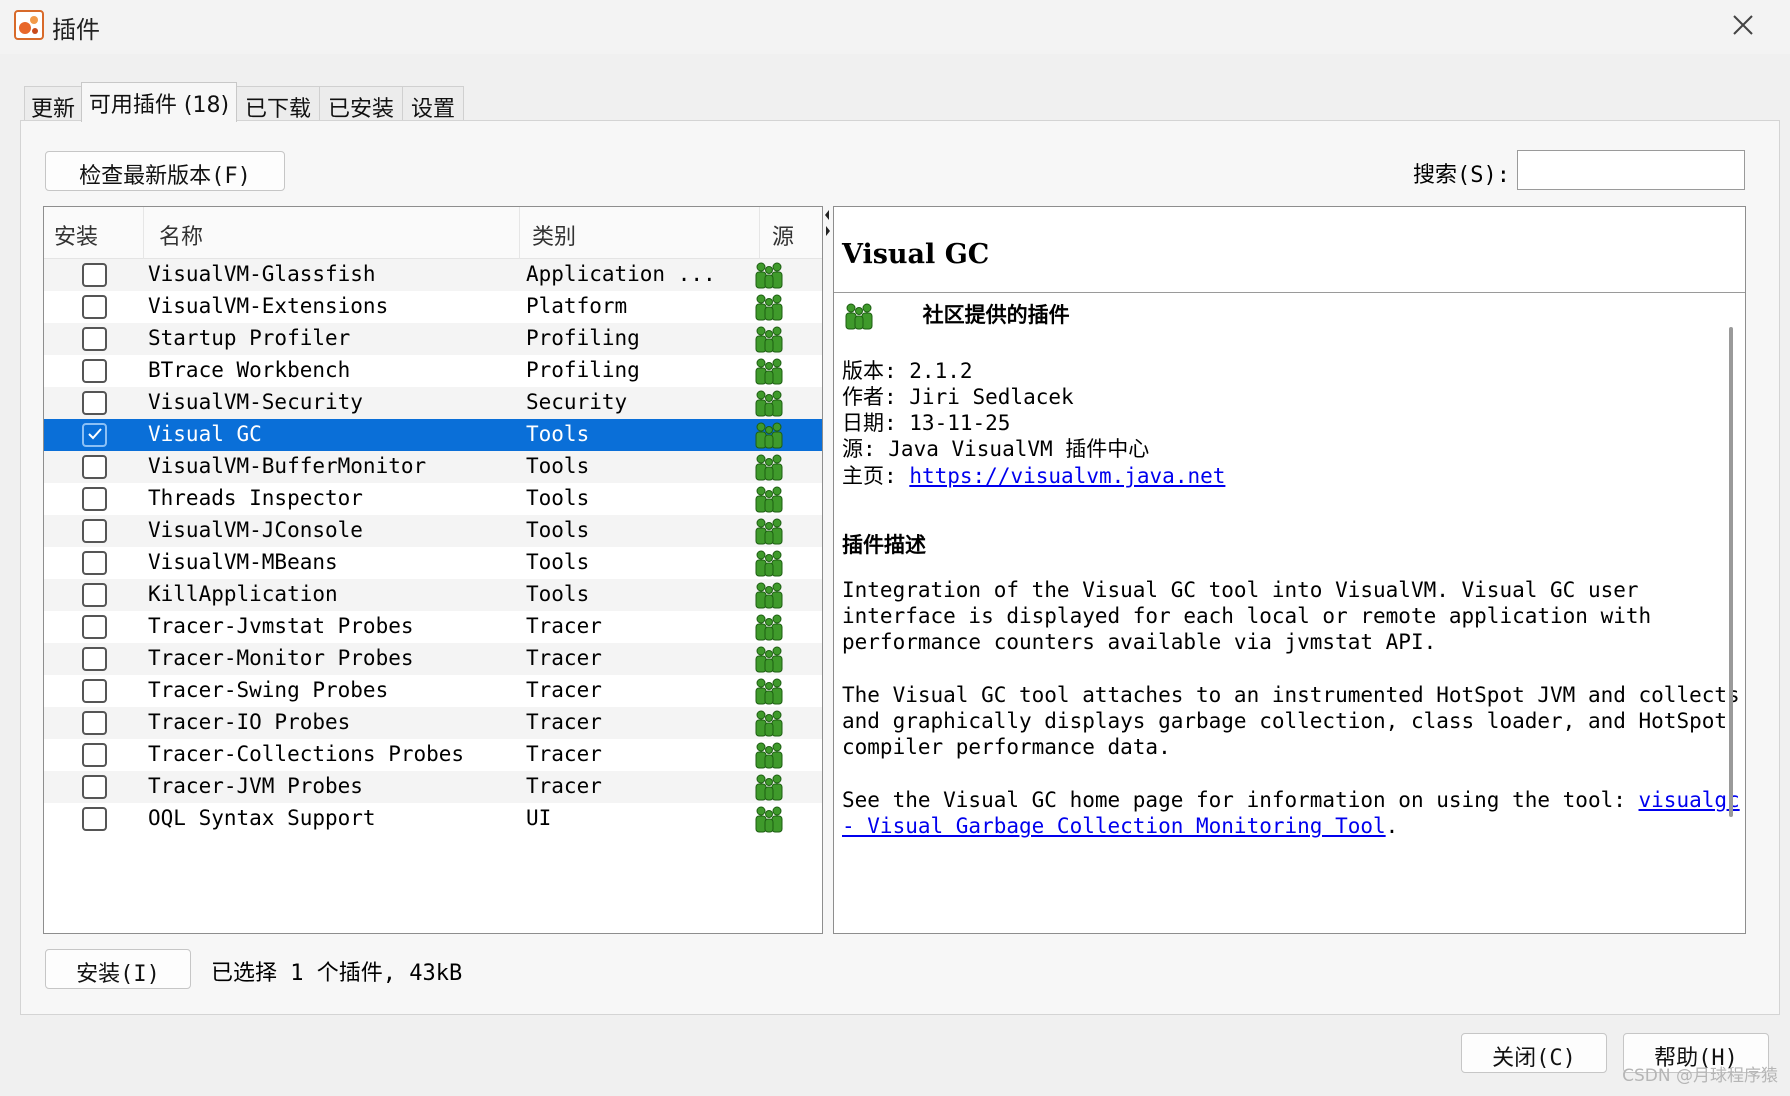 This screenshot has width=1790, height=1096. I want to click on table-header: 安装 名称 类别 源, so click(433, 233).